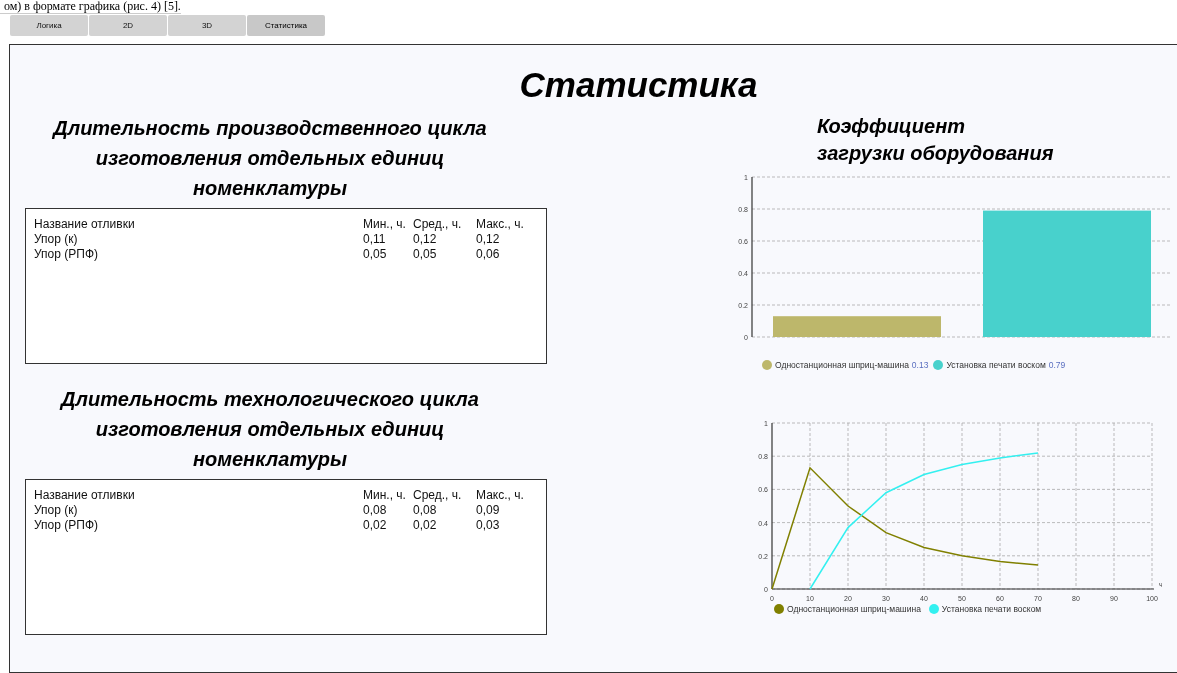 Image resolution: width=1177 pixels, height=673 pixels. I want to click on section-title: Коэффициент загрузки оборудования, so click(936, 140).